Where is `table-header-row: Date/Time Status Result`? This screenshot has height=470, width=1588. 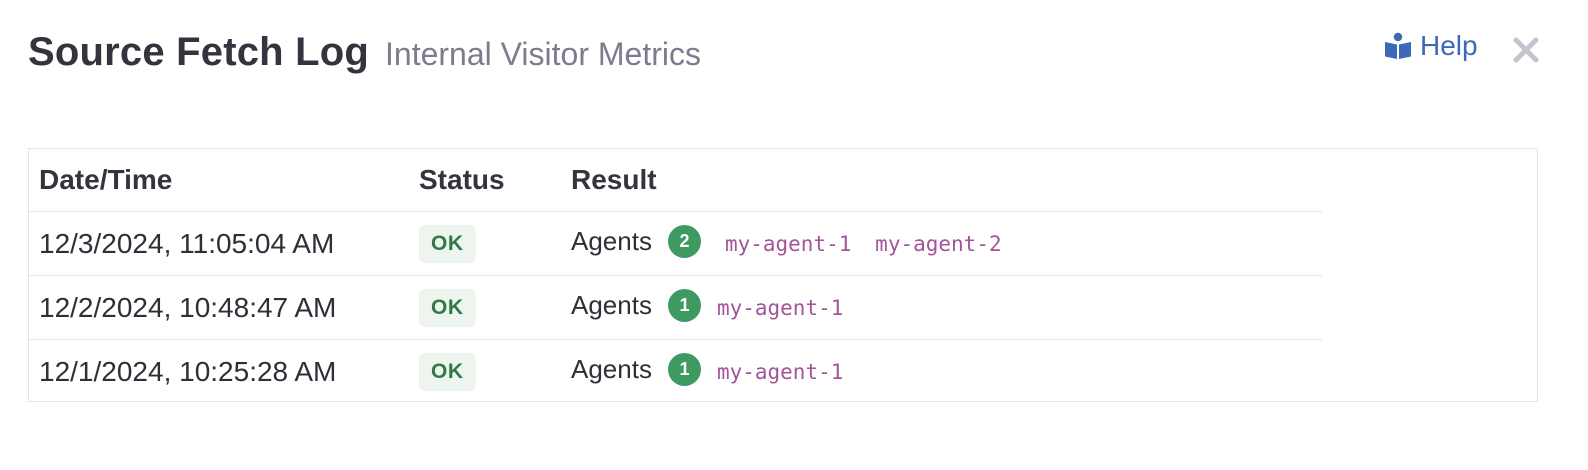
table-header-row: Date/Time Status Result is located at coordinates (675, 180).